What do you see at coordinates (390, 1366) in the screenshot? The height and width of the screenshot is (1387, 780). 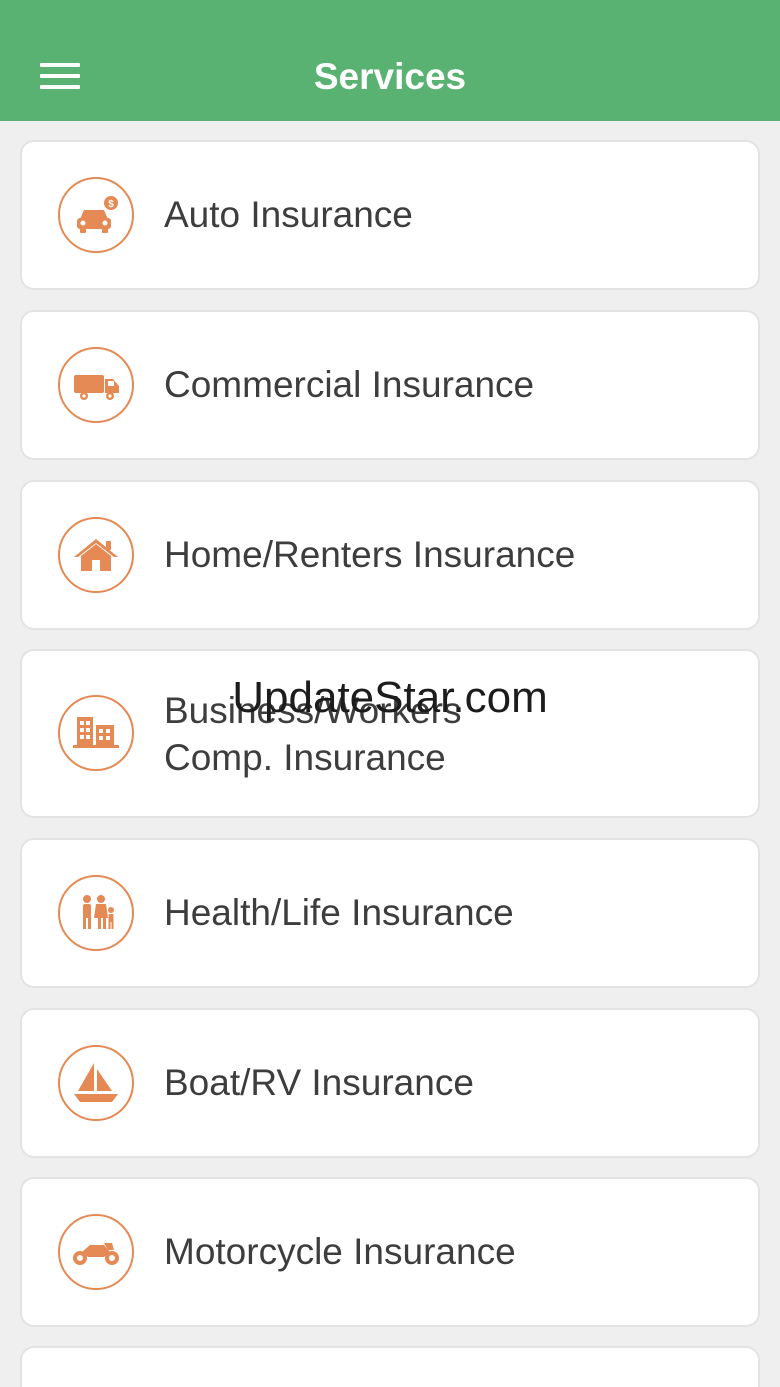 I see `service-item-partial` at bounding box center [390, 1366].